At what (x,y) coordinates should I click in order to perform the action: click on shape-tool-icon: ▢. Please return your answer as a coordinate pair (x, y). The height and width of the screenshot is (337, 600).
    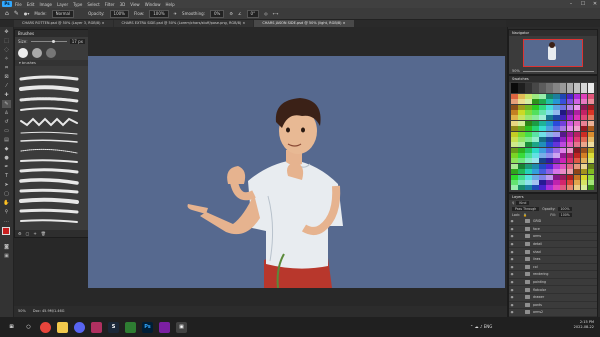
    Looking at the image, I should click on (6, 194).